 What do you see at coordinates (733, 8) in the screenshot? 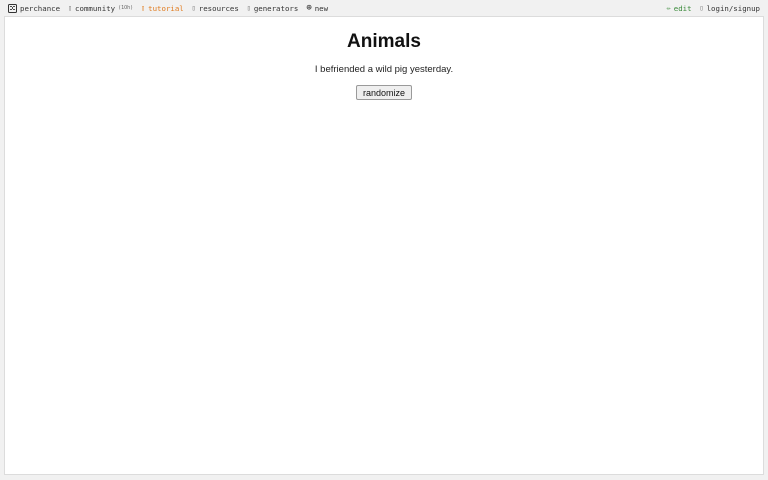
I see `nav-login-label: login/signup` at bounding box center [733, 8].